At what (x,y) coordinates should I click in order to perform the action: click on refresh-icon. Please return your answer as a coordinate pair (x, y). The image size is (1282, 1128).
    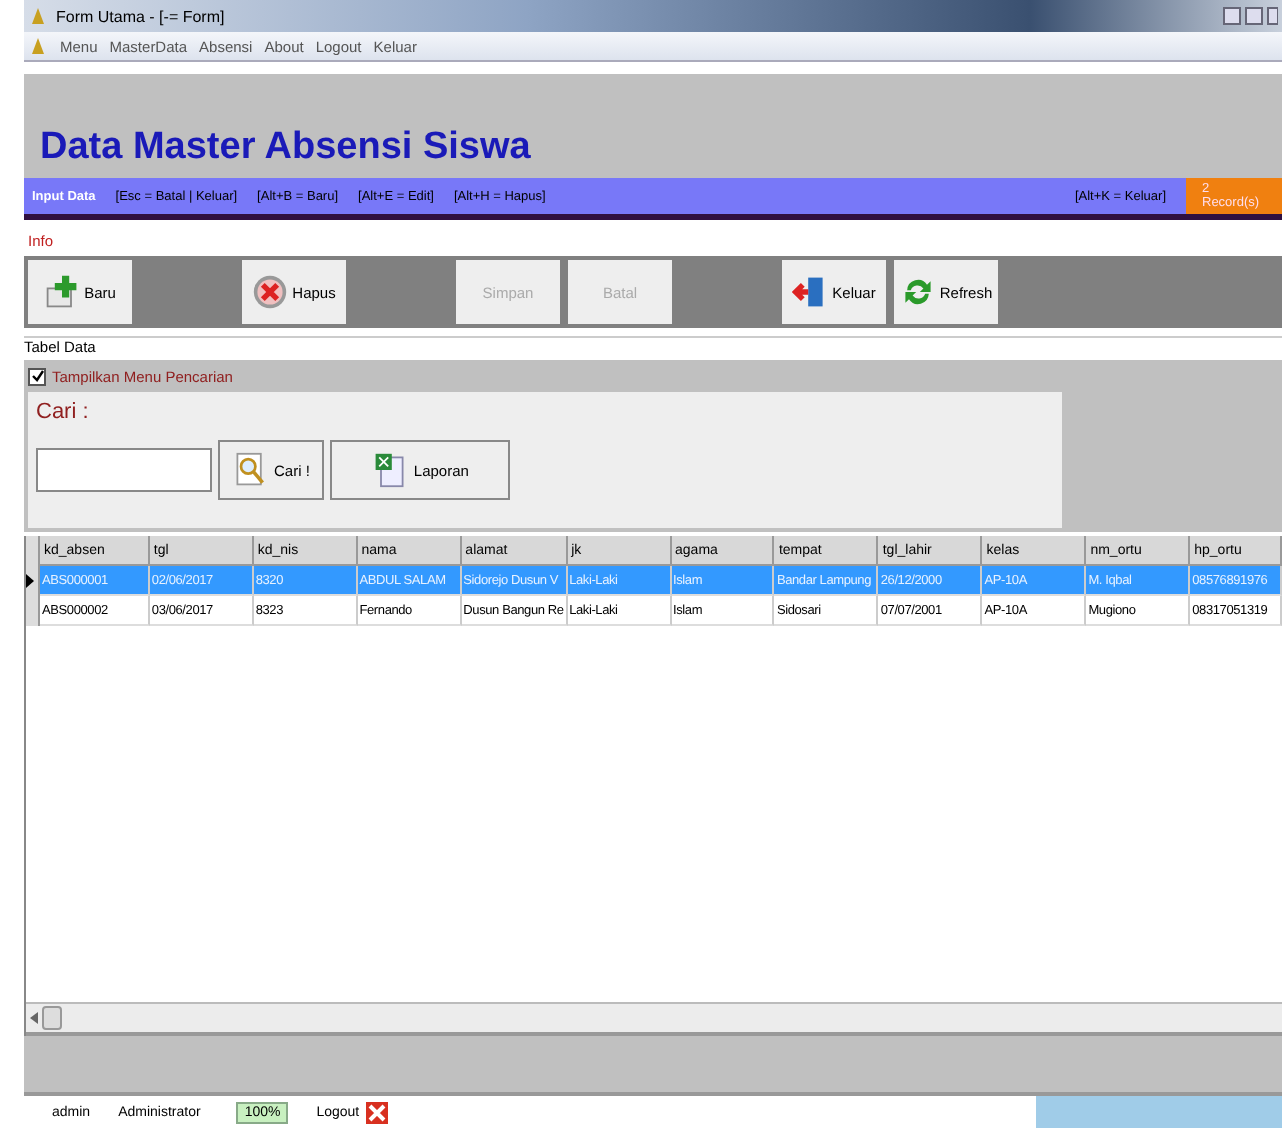
    Looking at the image, I should click on (917, 292).